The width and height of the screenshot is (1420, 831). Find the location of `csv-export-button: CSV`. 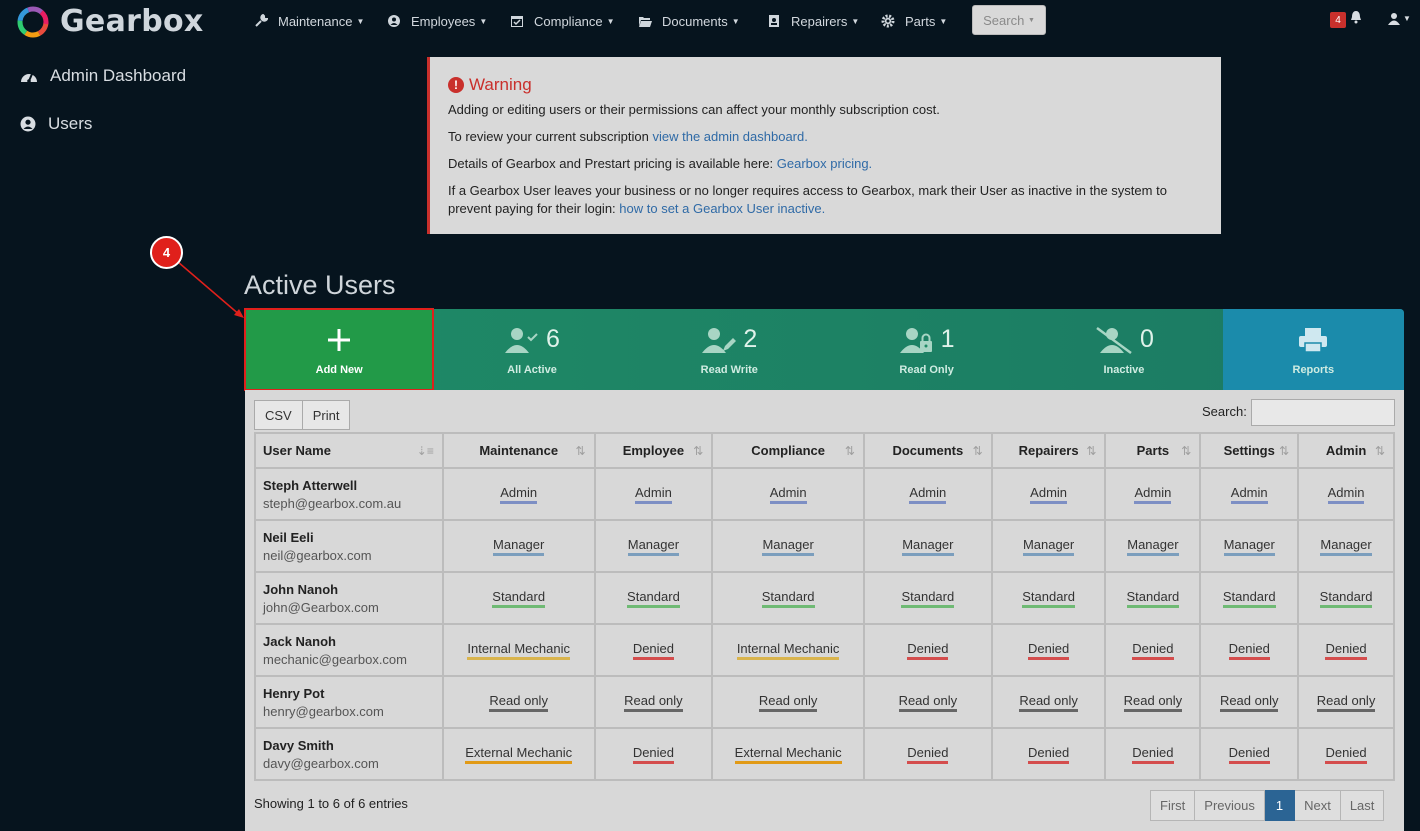

csv-export-button: CSV is located at coordinates (278, 415).